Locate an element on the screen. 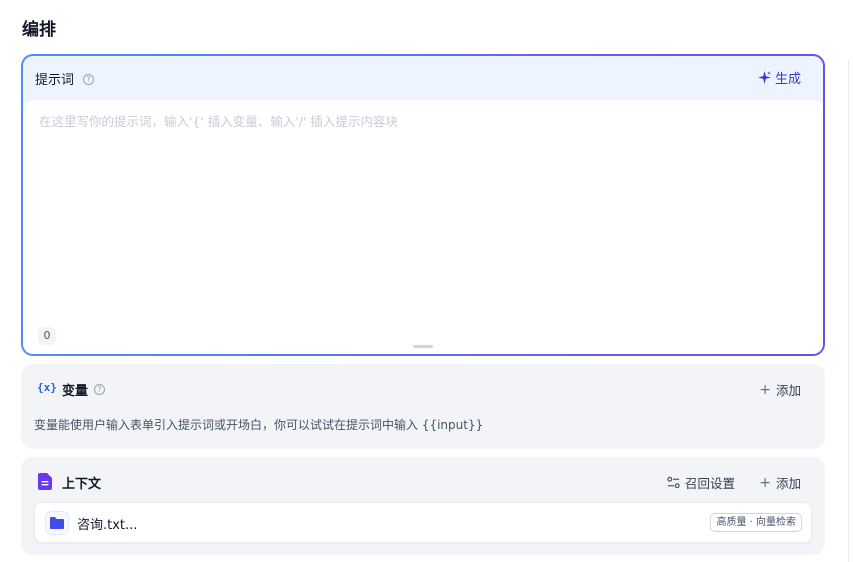  add-variable-label: 添加 is located at coordinates (788, 390).